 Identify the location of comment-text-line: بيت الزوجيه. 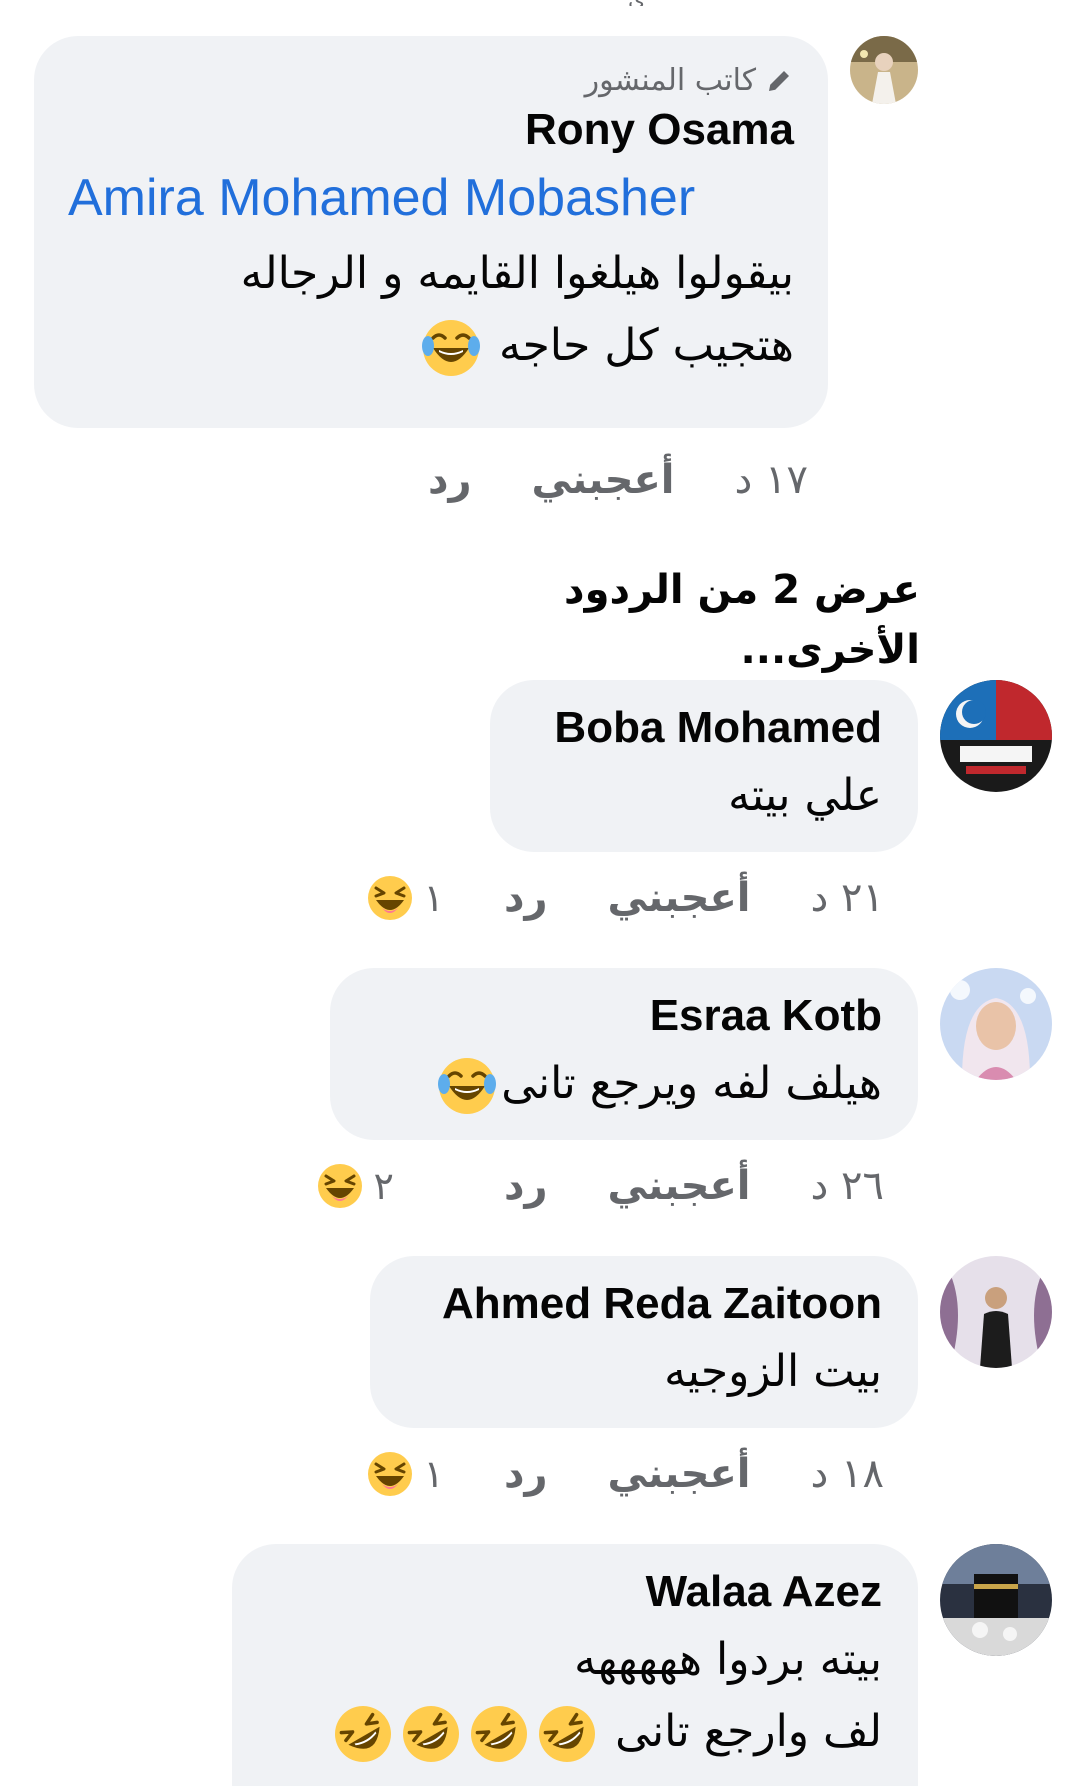
(773, 1371).